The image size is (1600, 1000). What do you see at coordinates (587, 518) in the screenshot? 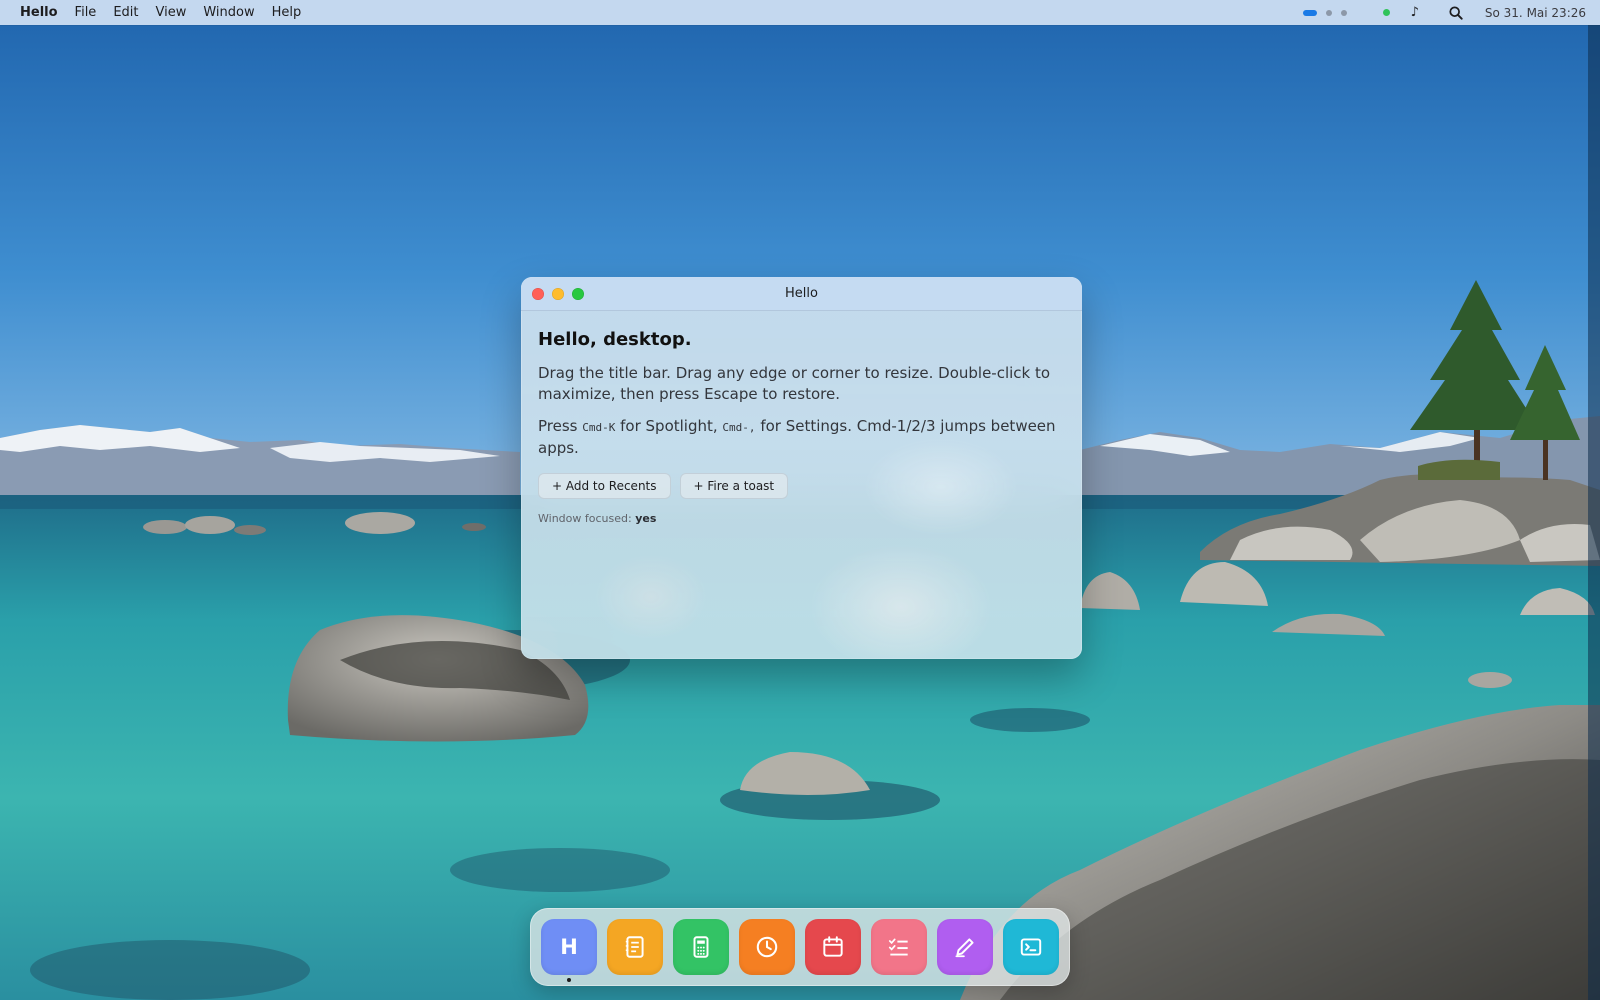
I see `focus-label: Window focused:` at bounding box center [587, 518].